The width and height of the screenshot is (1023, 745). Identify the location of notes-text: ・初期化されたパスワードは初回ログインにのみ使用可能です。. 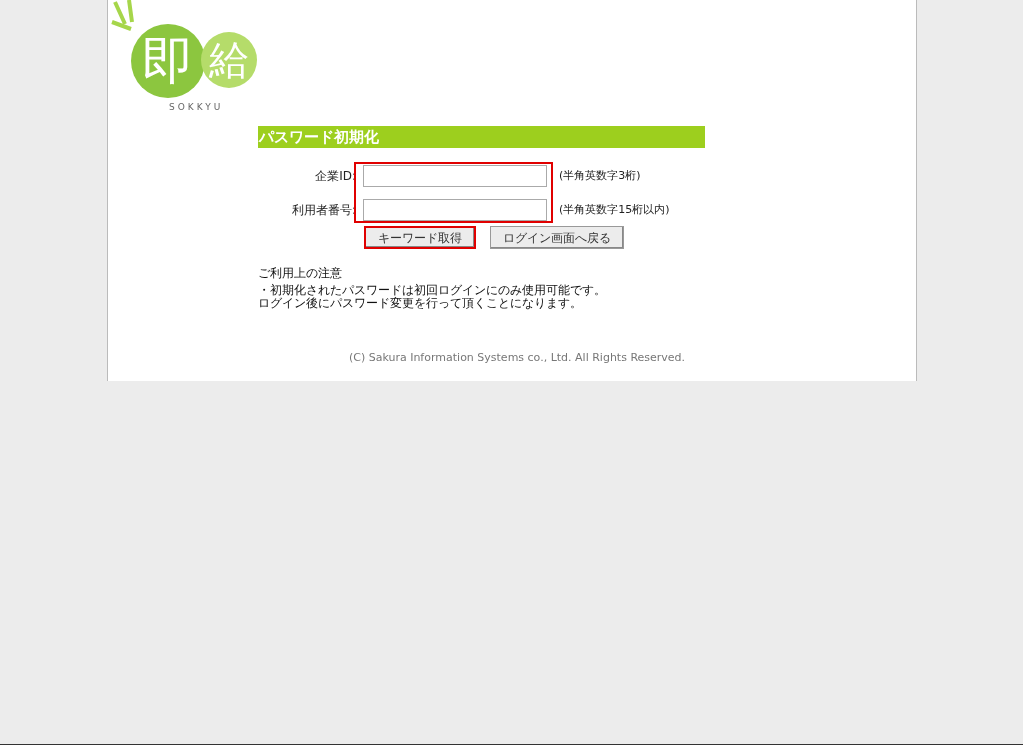
(432, 290).